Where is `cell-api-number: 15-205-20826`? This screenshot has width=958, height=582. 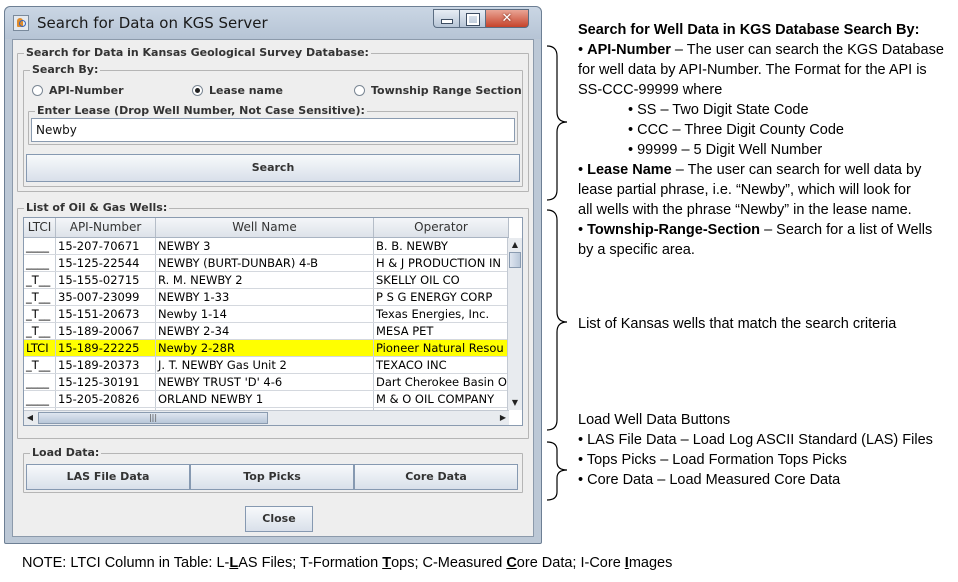 cell-api-number: 15-205-20826 is located at coordinates (106, 399).